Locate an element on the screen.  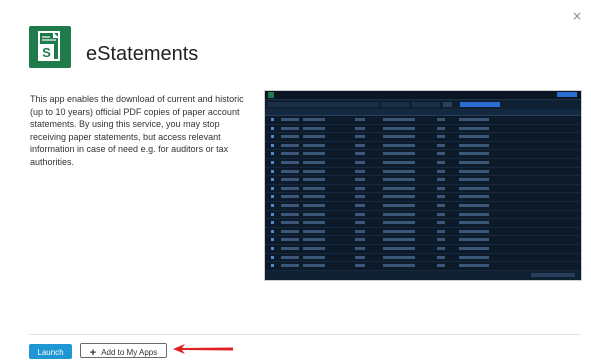
preview-filter-bar is located at coordinates (423, 104).